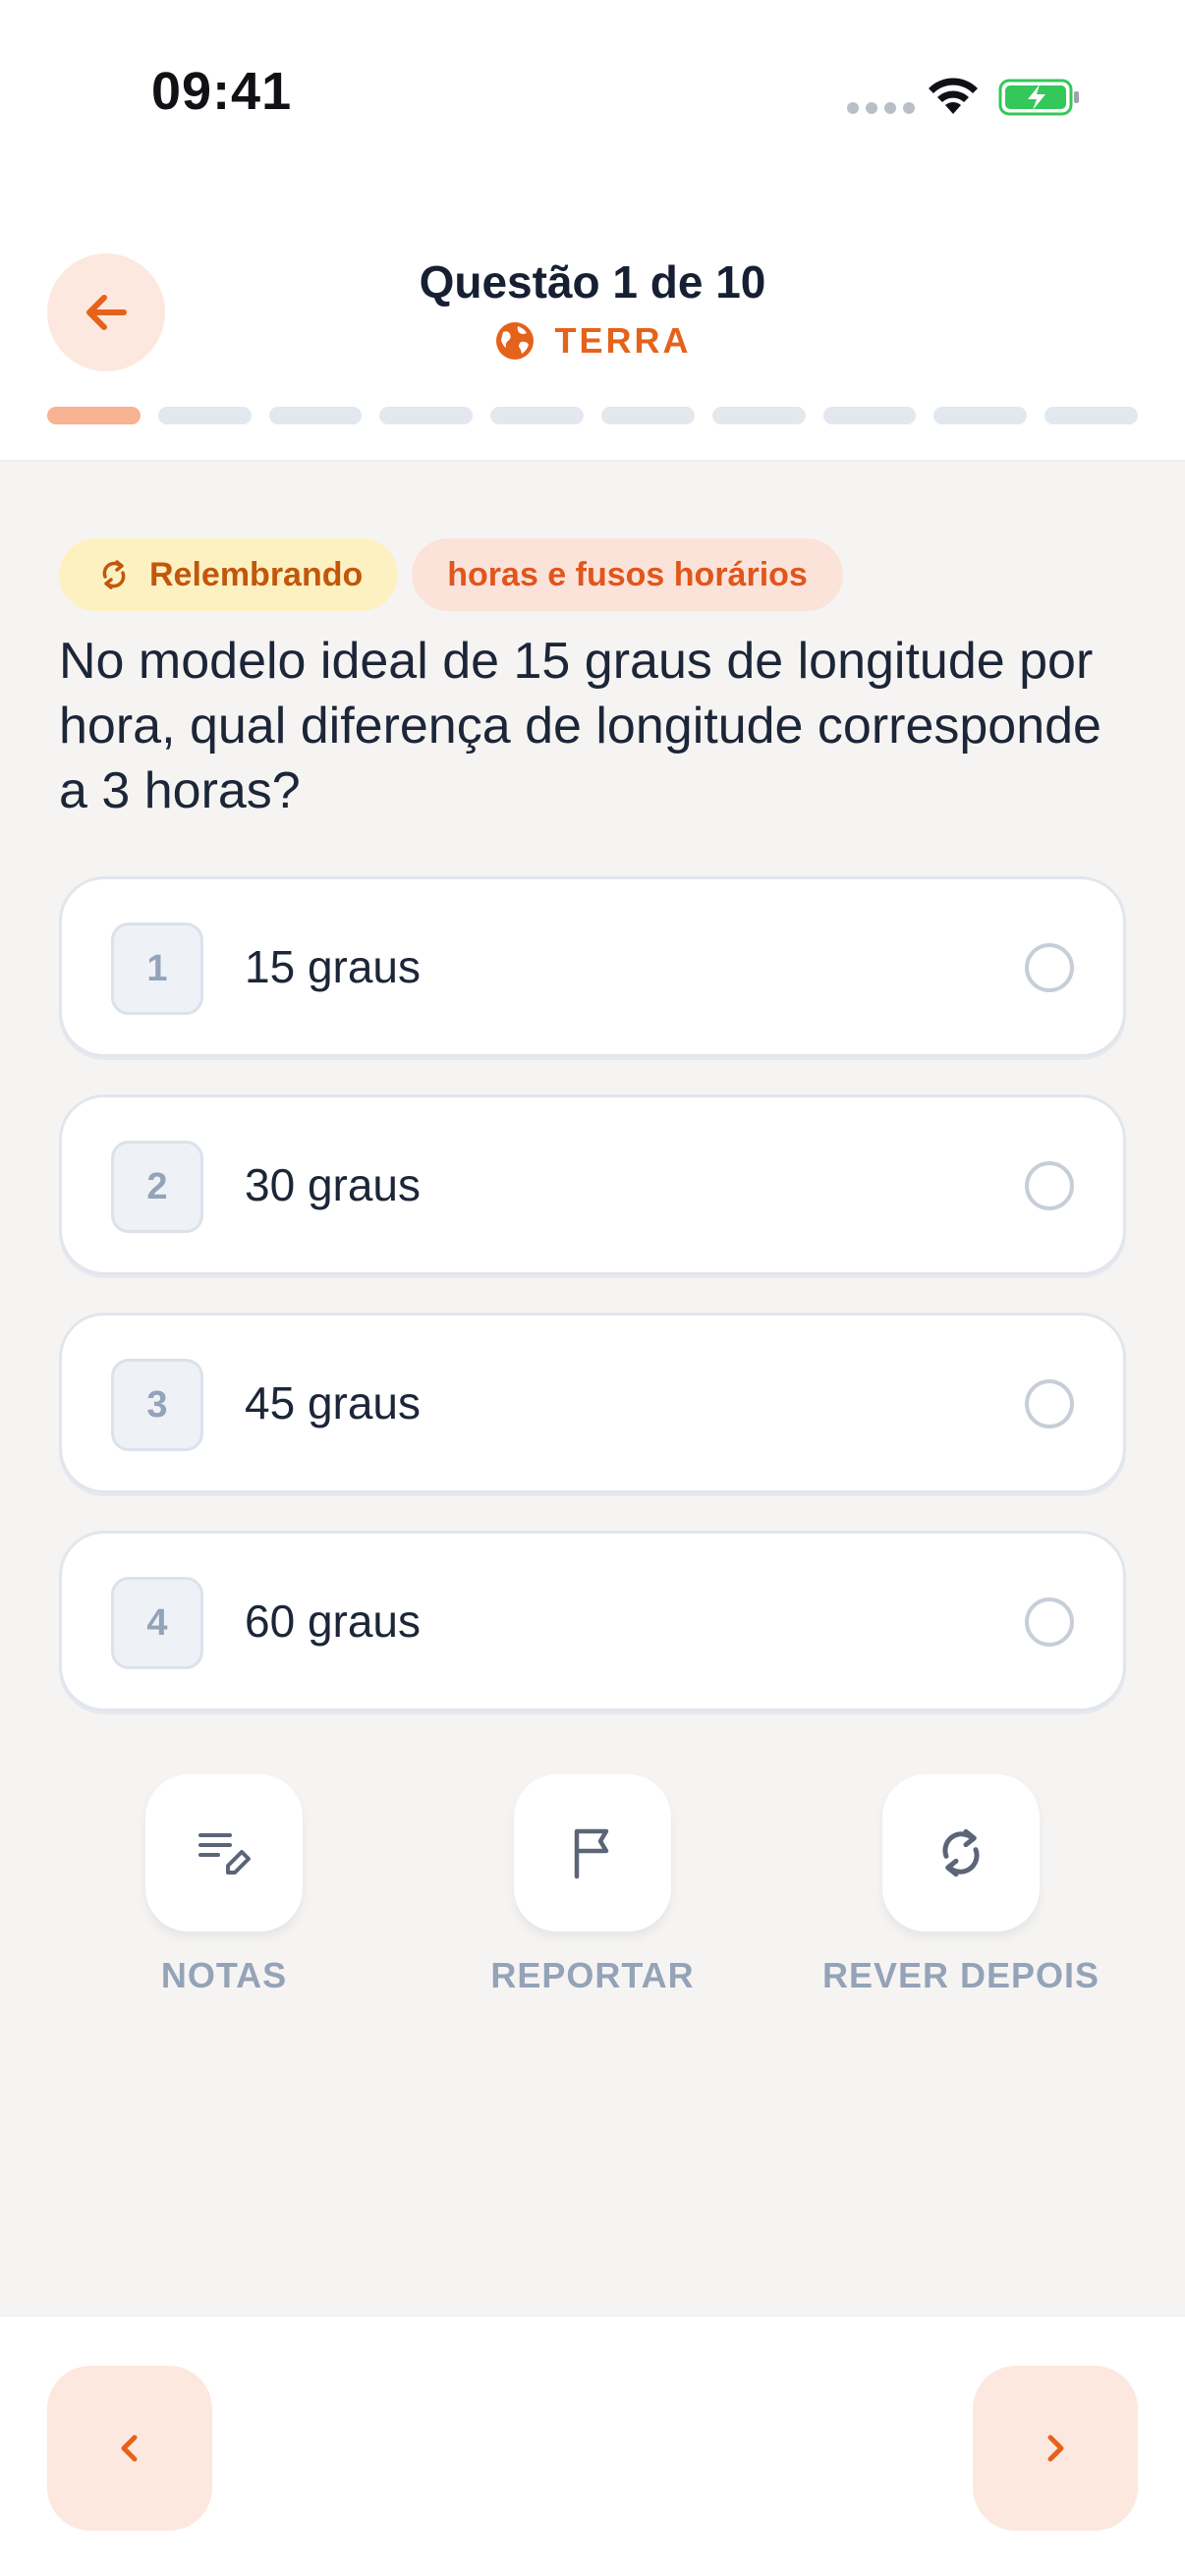  I want to click on battery-charging-icon, so click(1038, 97).